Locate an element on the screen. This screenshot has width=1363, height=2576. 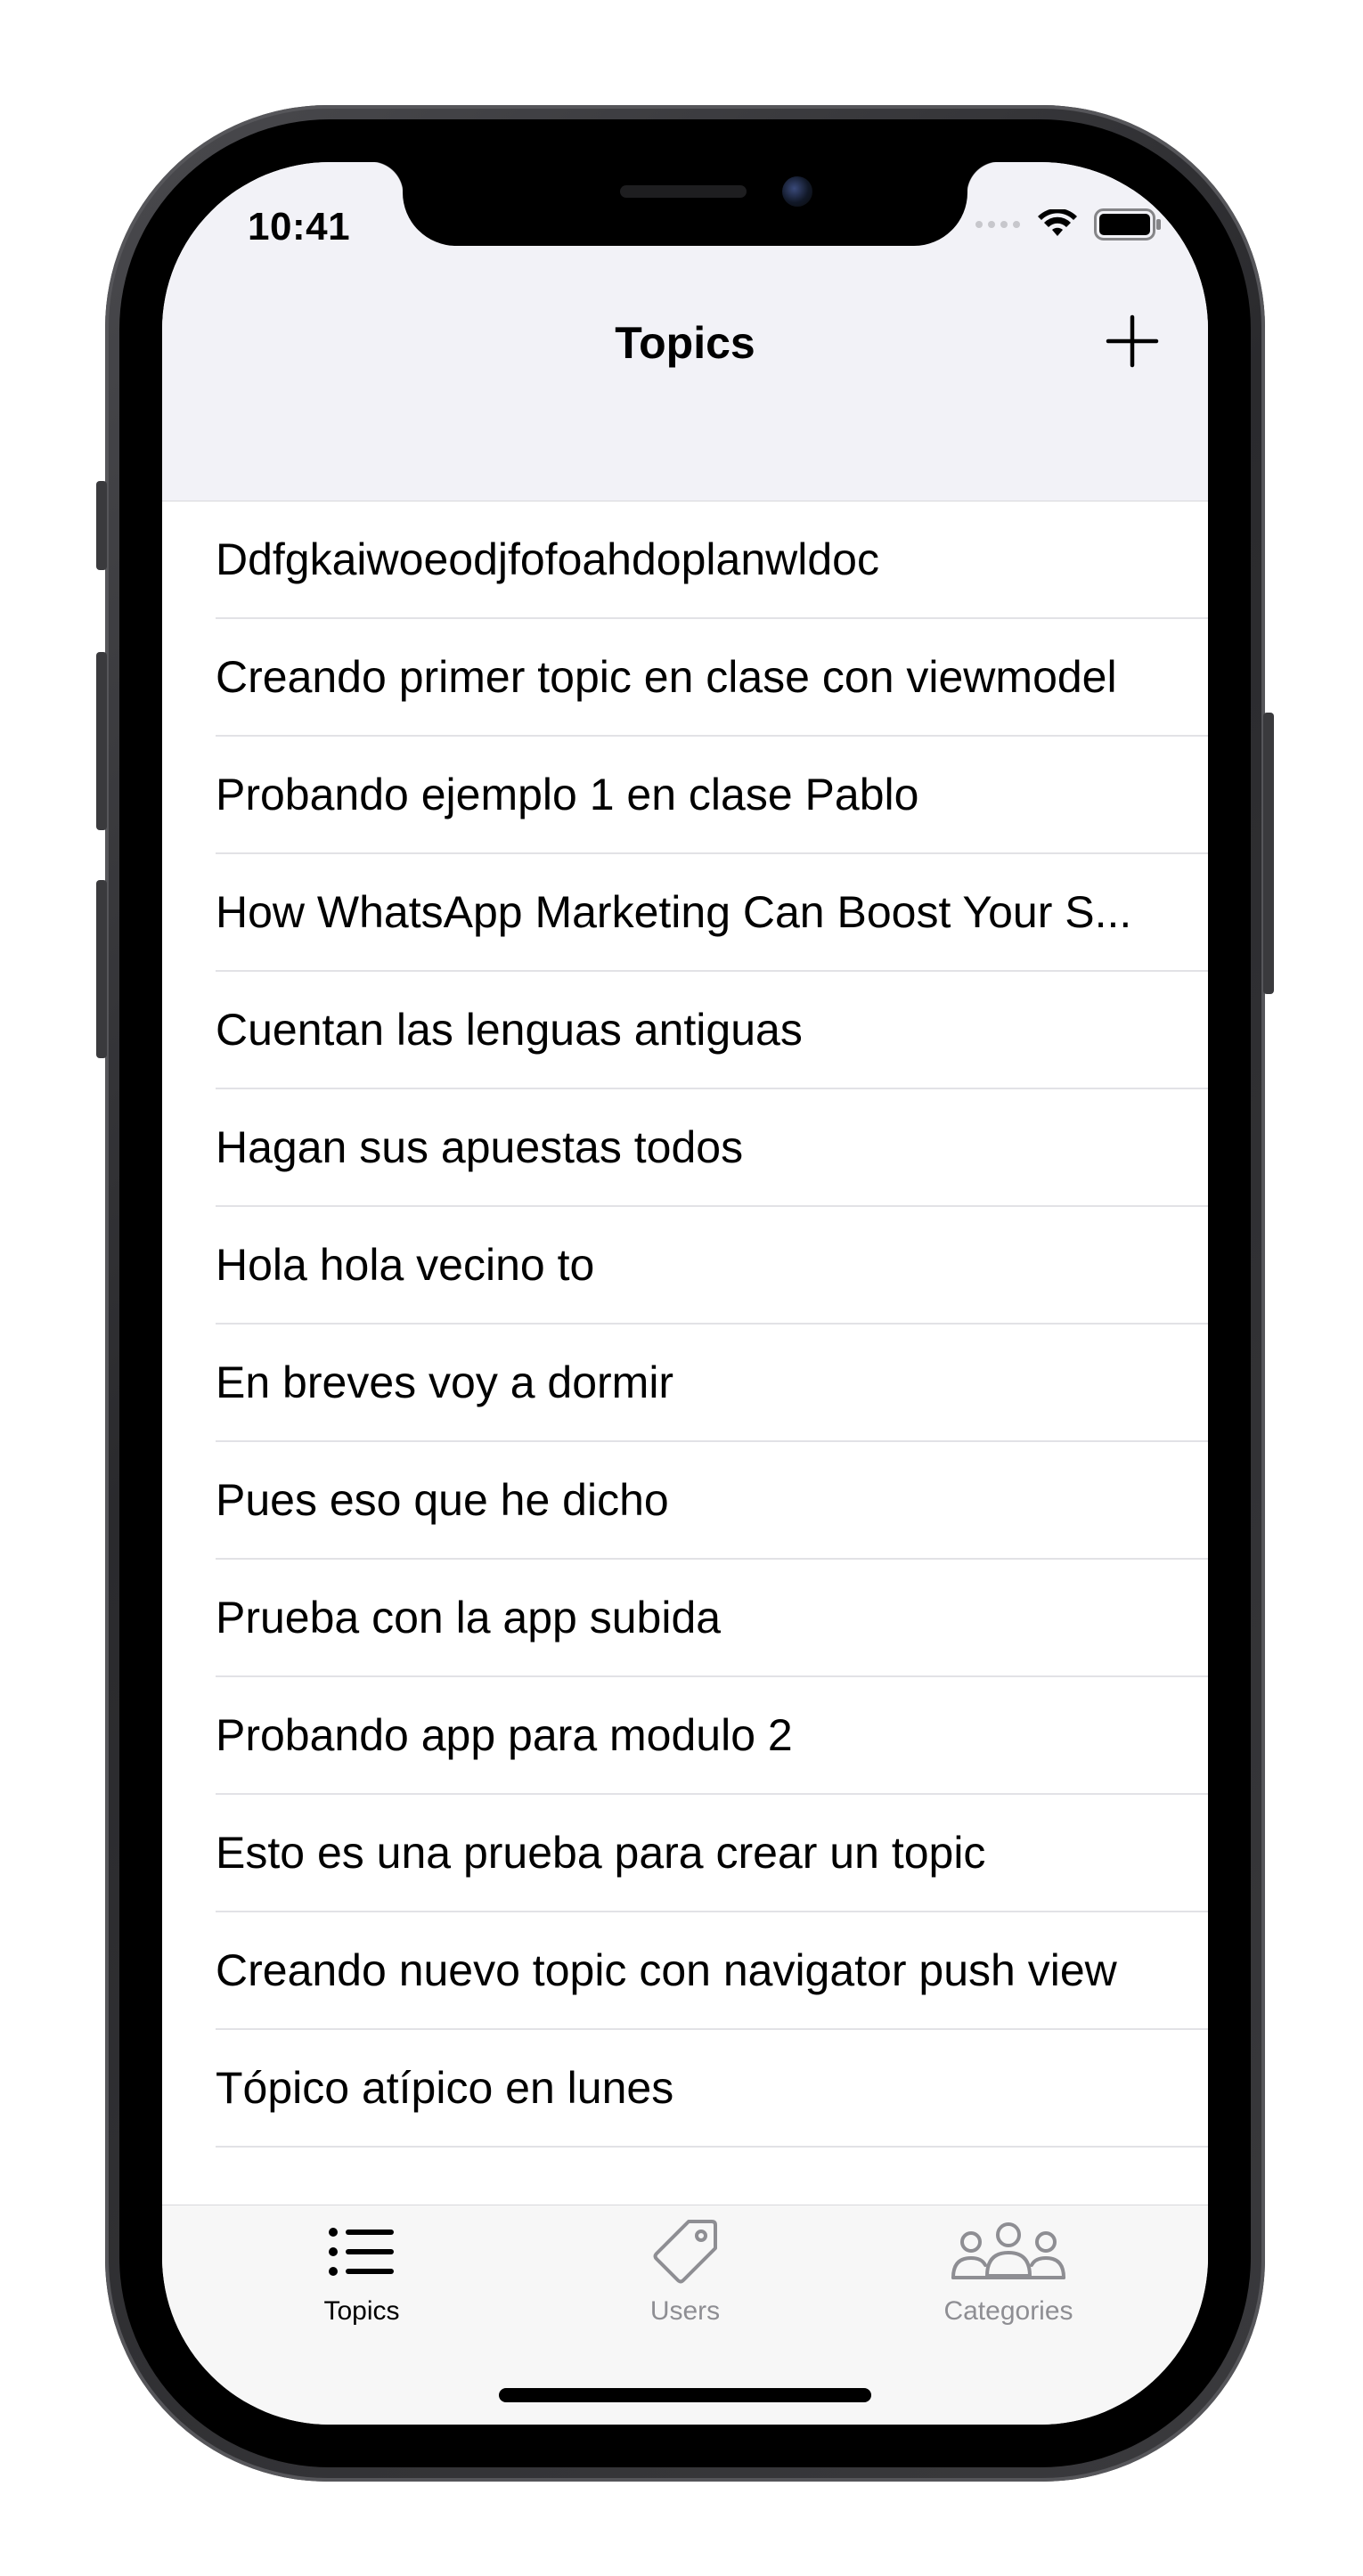
plus-icon is located at coordinates (1132, 341).